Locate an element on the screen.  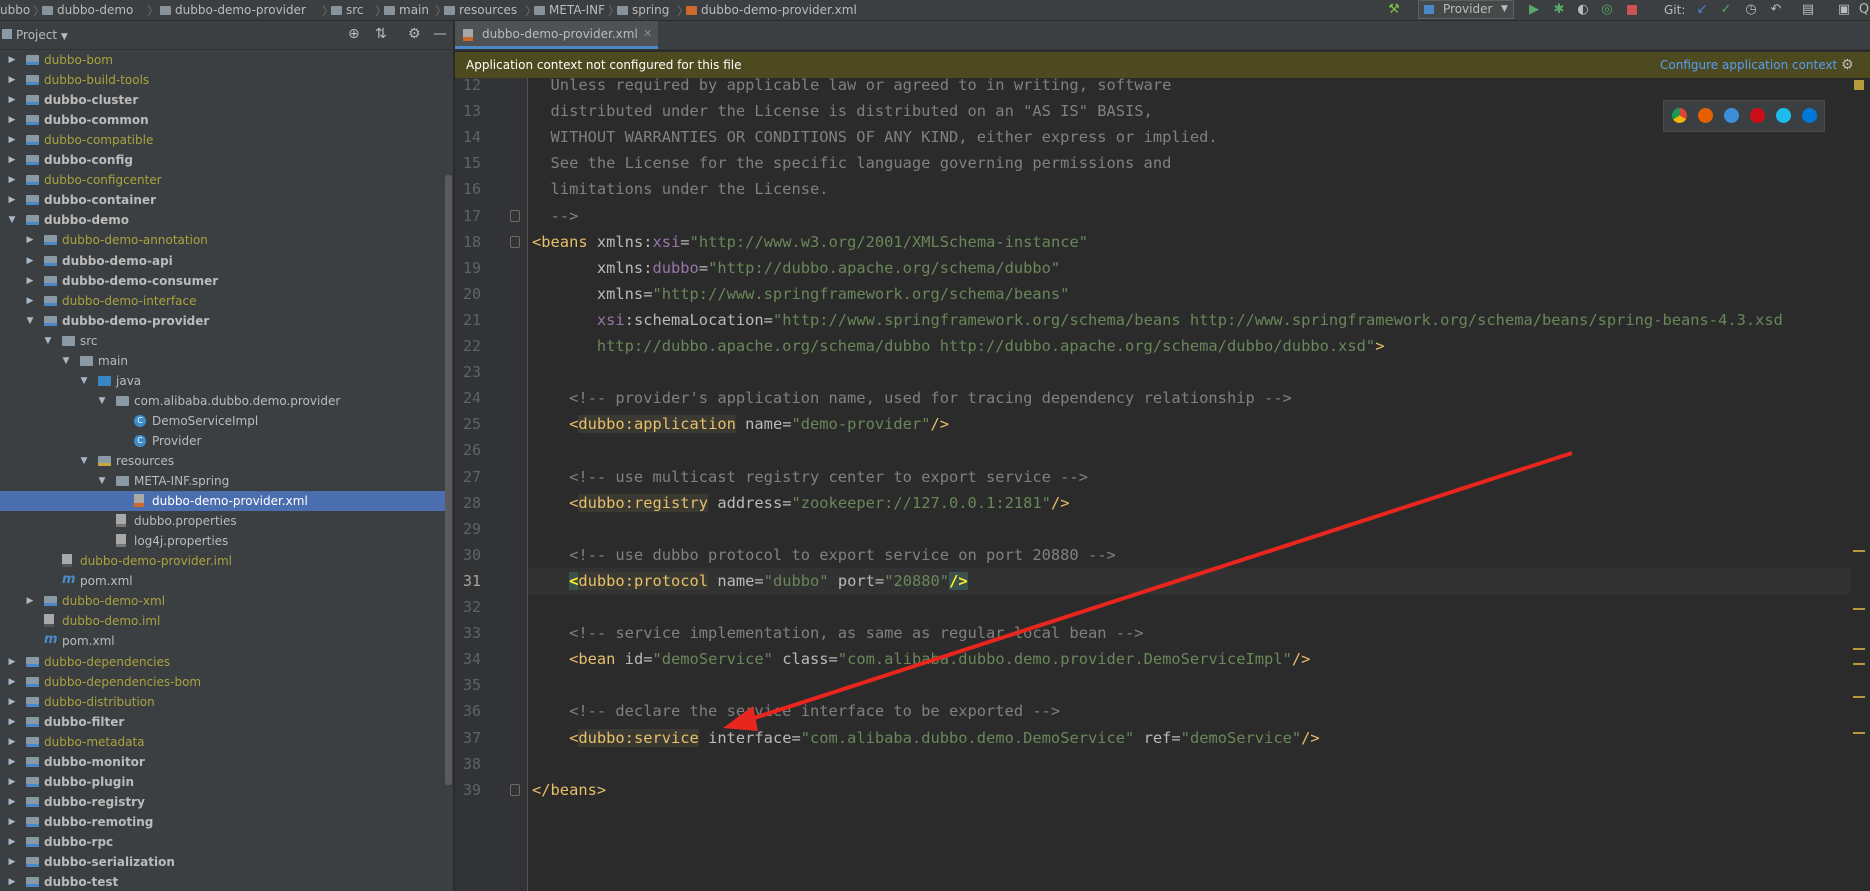
annotation-arrow-head is located at coordinates (740, 718).